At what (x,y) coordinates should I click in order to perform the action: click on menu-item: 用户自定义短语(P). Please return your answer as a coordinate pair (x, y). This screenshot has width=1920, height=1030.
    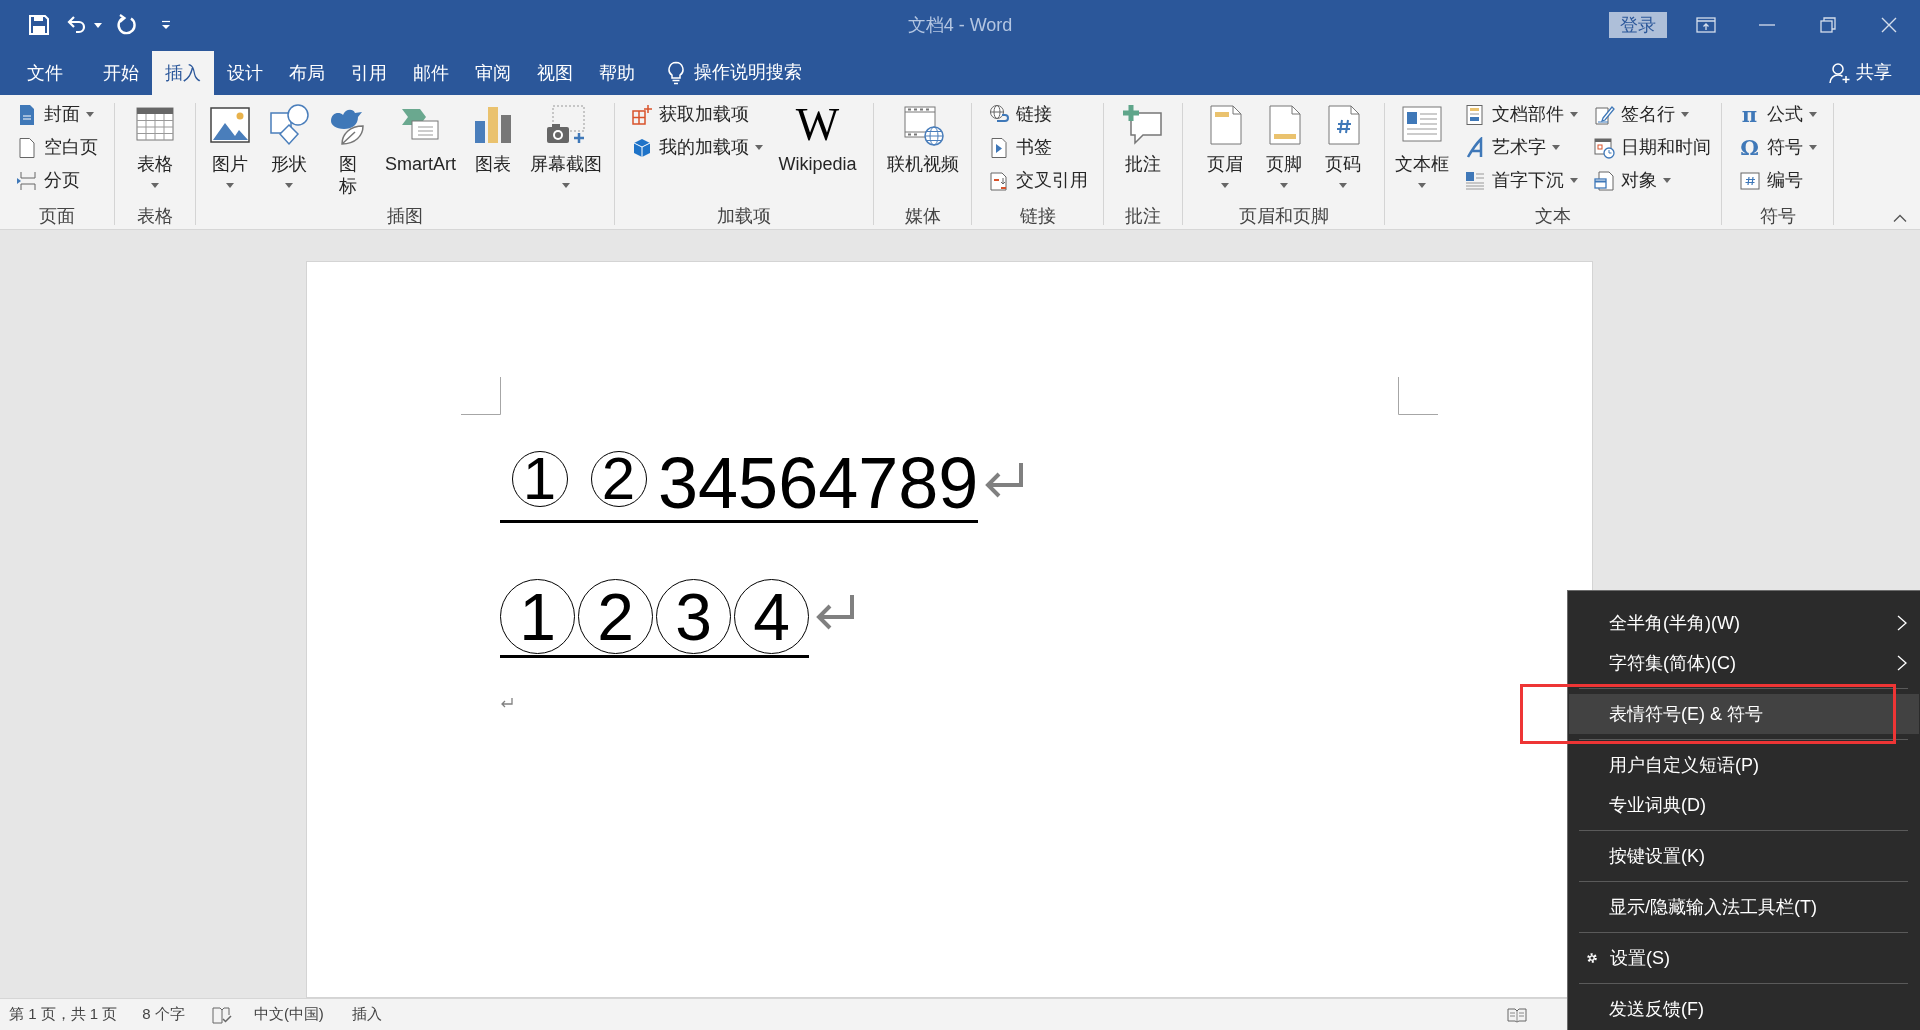
    Looking at the image, I should click on (1744, 765).